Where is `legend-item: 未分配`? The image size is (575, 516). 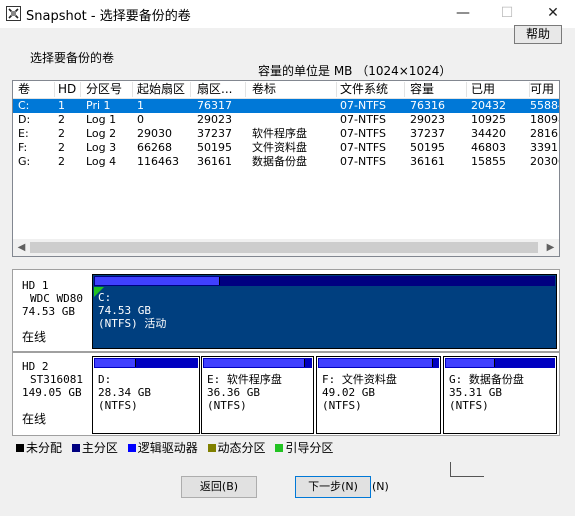
legend-item: 未分配 is located at coordinates (39, 447).